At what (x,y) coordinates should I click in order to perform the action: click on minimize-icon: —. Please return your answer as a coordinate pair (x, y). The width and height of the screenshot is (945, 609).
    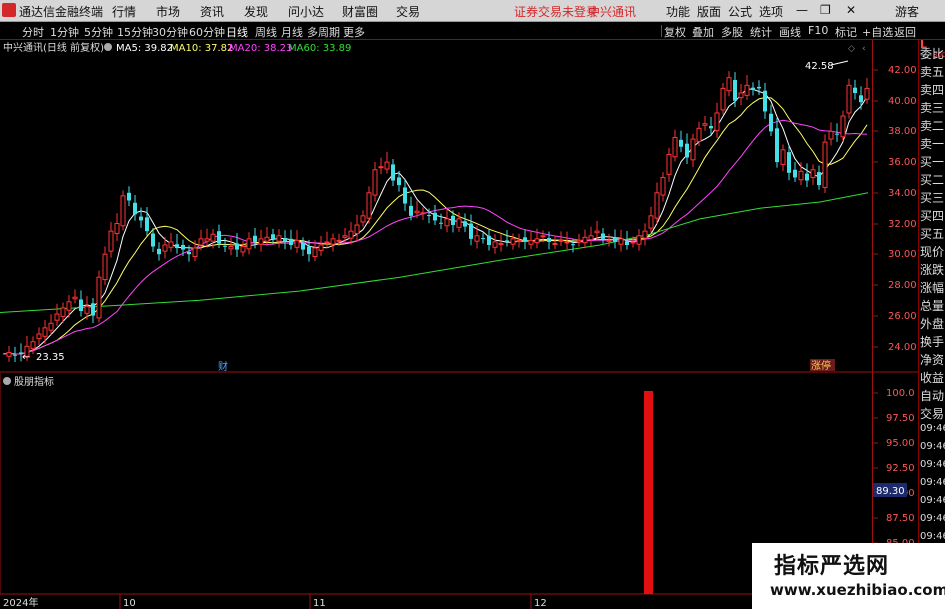
    Looking at the image, I should click on (802, 10).